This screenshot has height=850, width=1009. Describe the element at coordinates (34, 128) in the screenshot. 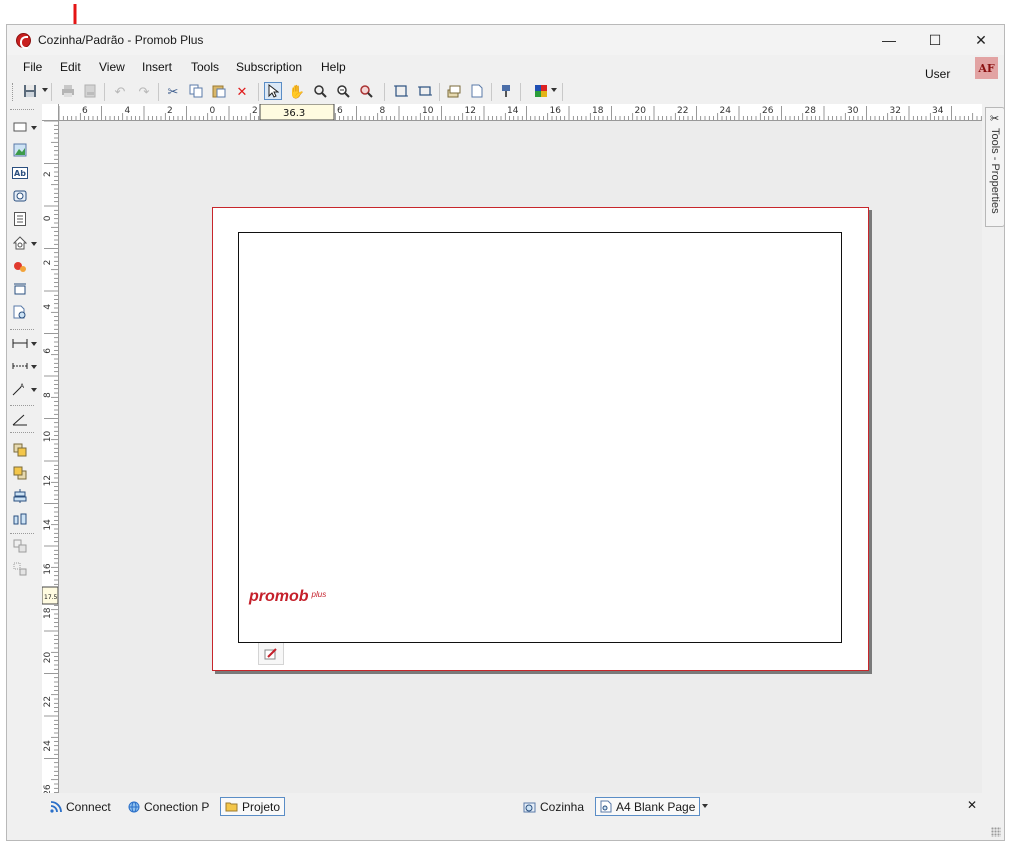

I see `rectangle-dropdown` at that location.